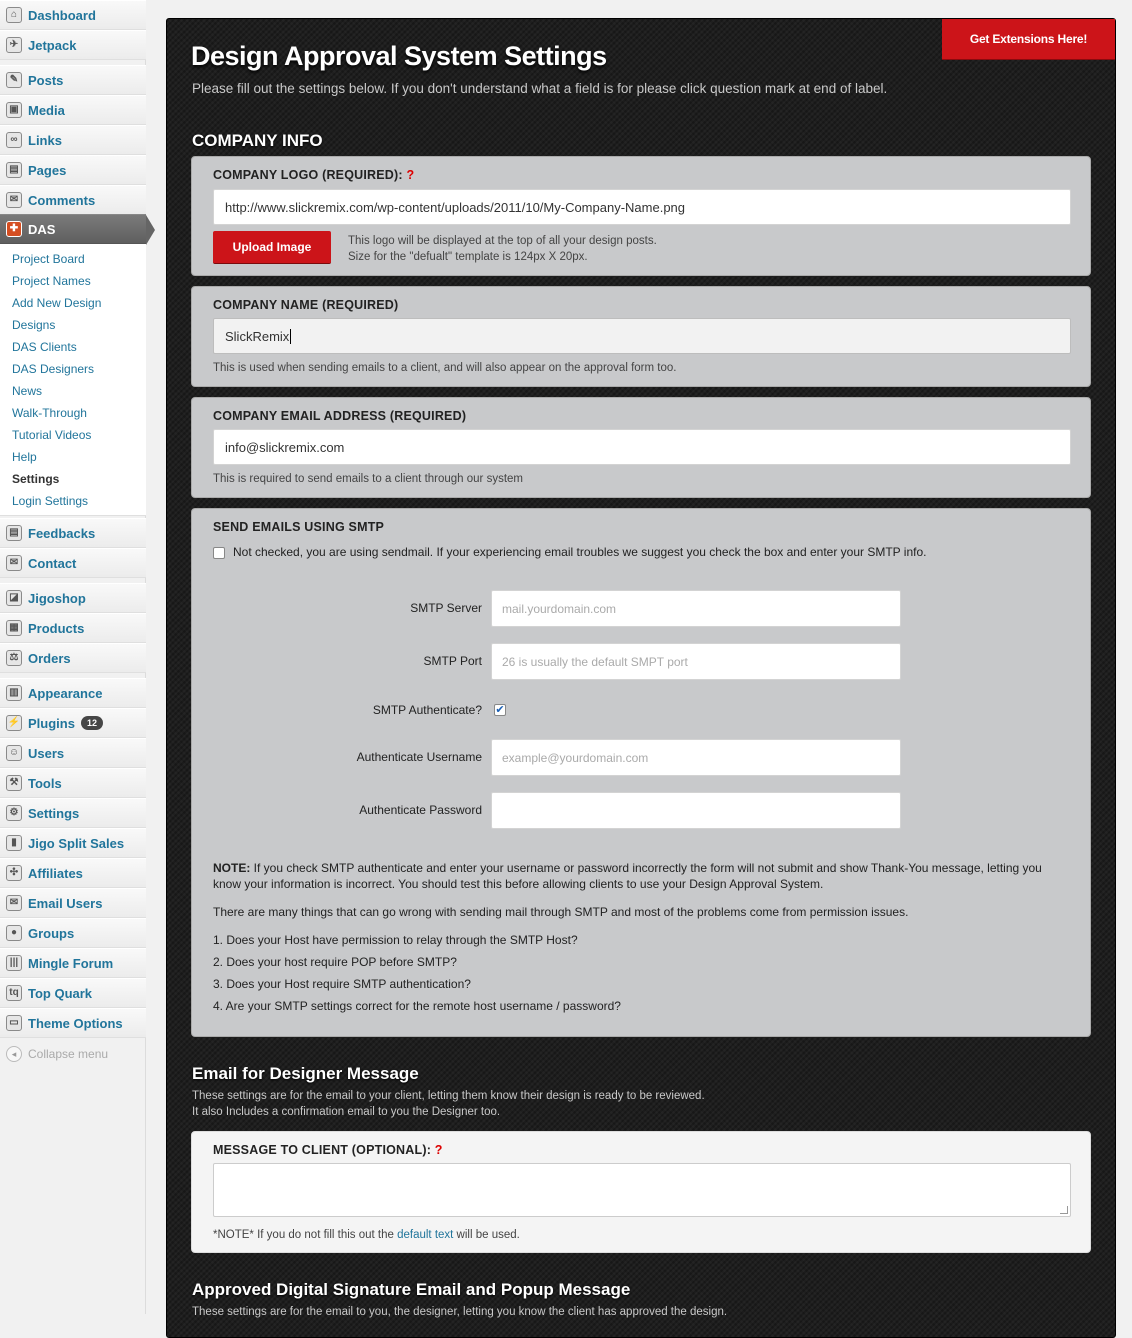  I want to click on note-suffix: will be used., so click(486, 1235).